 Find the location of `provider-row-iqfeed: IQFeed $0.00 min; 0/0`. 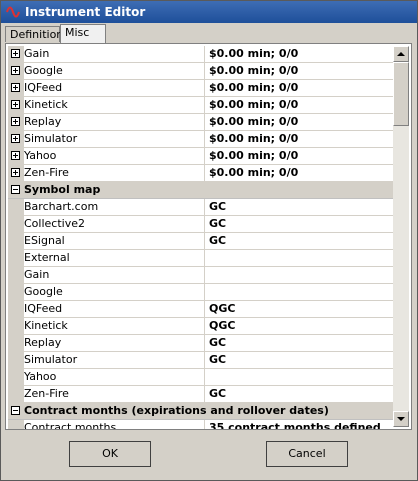

provider-row-iqfeed: IQFeed $0.00 min; 0/0 is located at coordinates (202, 88).